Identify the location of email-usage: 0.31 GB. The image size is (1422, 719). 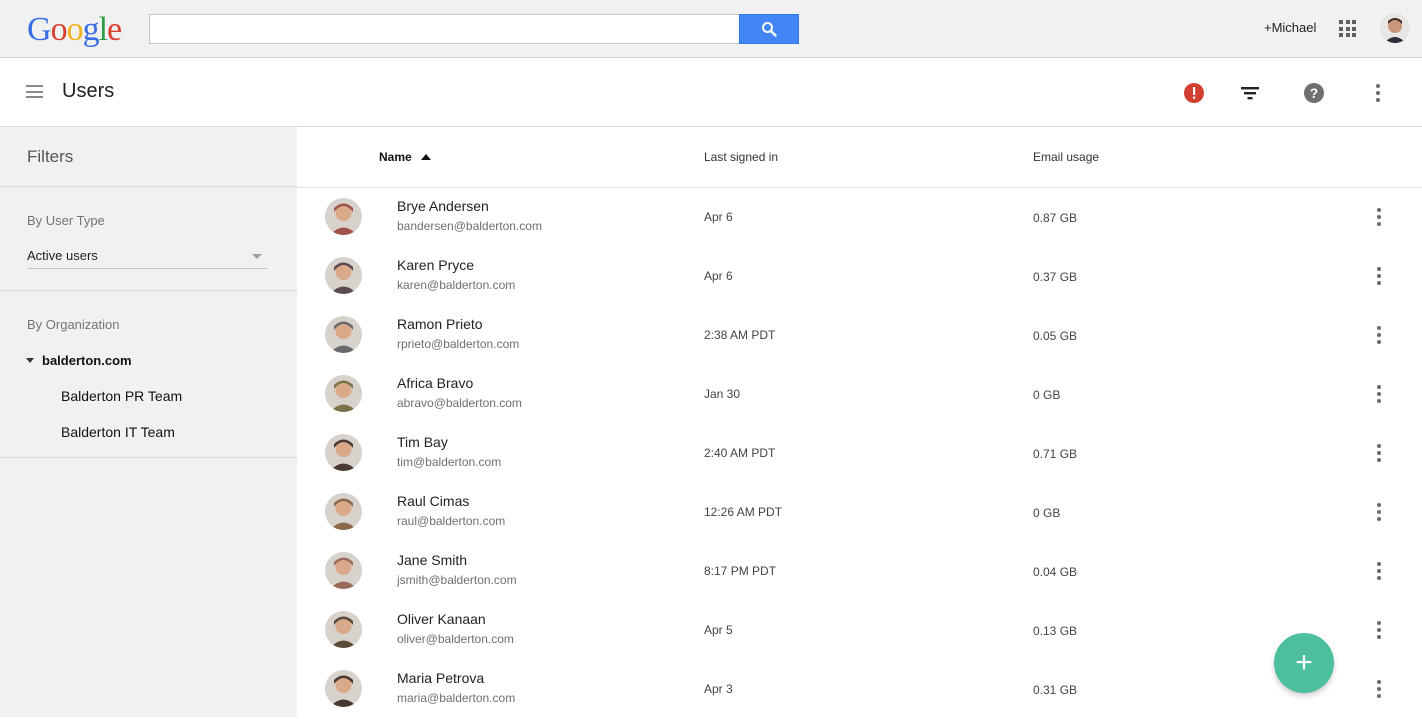
(1055, 690).